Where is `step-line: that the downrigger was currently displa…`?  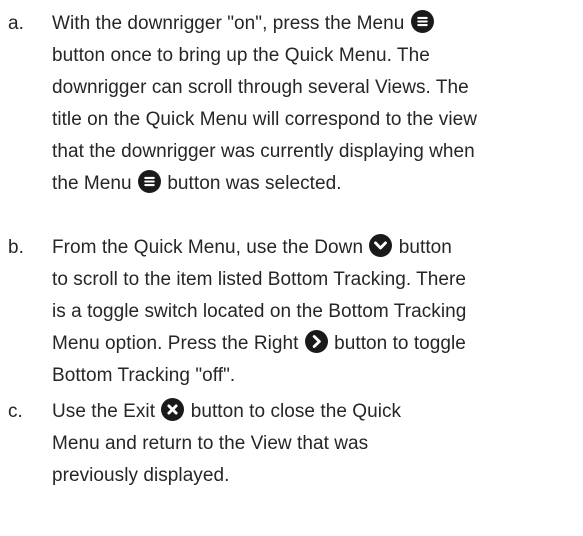
step-line: that the downrigger was currently displa… is located at coordinates (263, 152).